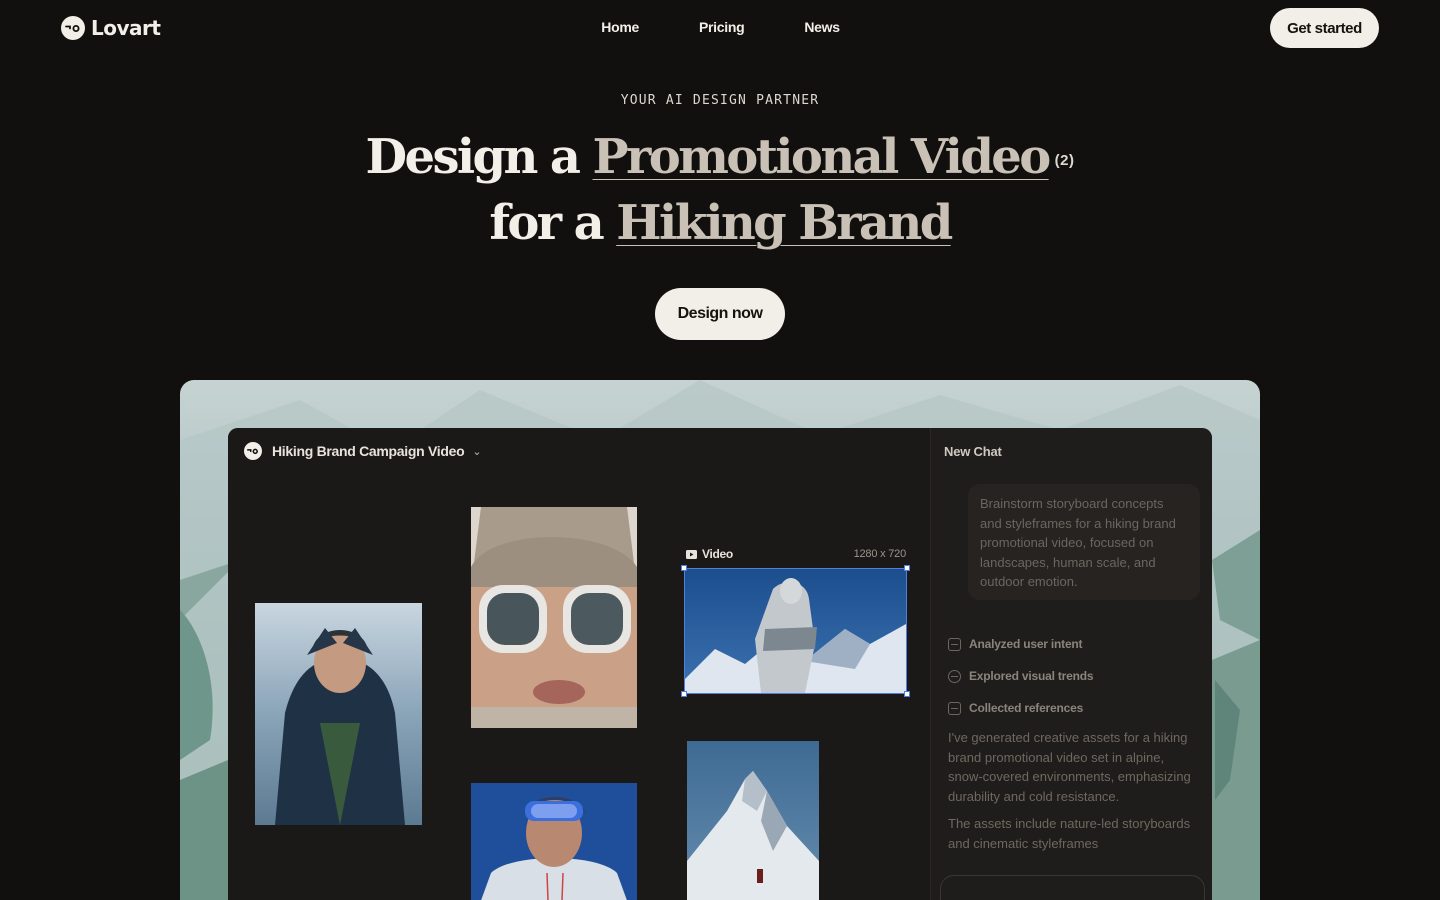 The height and width of the screenshot is (900, 1440). Describe the element at coordinates (479, 157) in the screenshot. I see `headline-line1-prefix: Design a` at that location.